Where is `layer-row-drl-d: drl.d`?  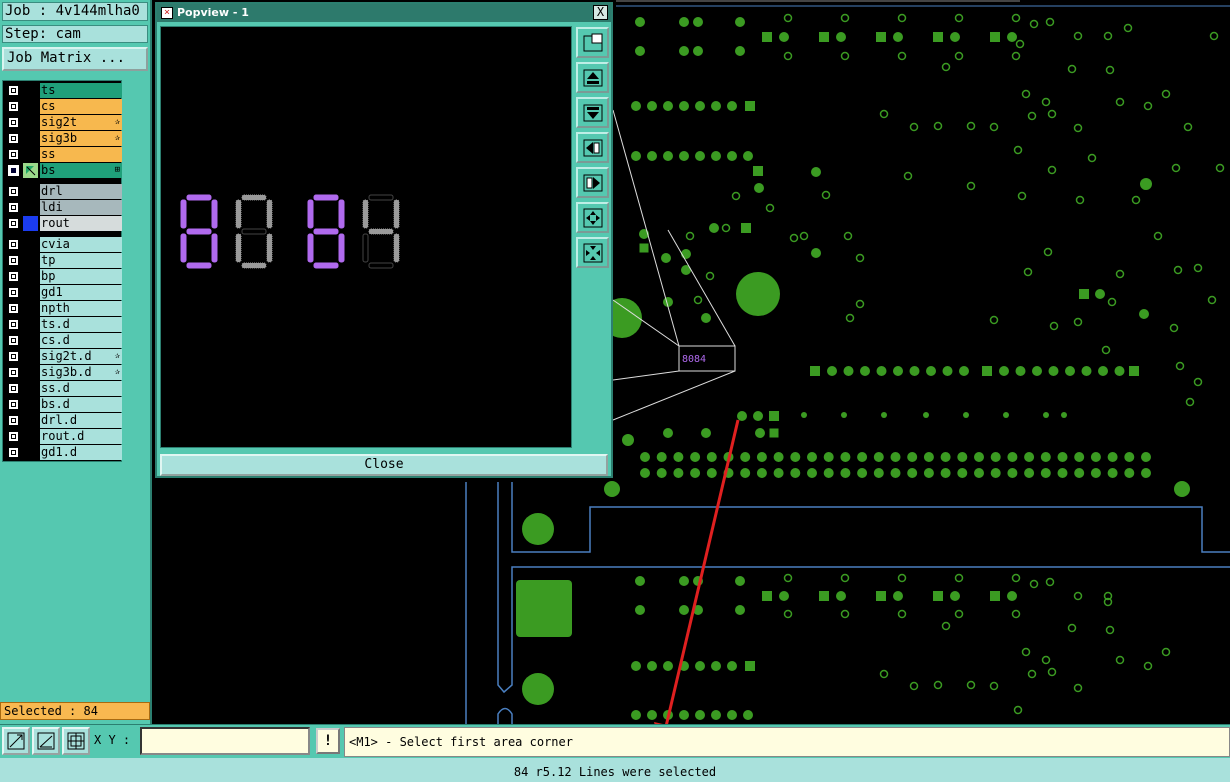
layer-row-drl-d: drl.d is located at coordinates (63, 420).